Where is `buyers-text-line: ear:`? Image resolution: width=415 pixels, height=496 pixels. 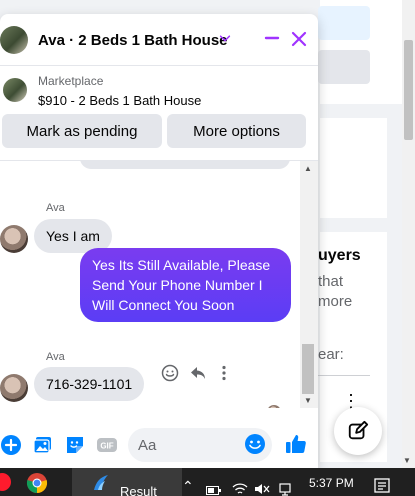
buyers-text-line: ear: is located at coordinates (331, 354).